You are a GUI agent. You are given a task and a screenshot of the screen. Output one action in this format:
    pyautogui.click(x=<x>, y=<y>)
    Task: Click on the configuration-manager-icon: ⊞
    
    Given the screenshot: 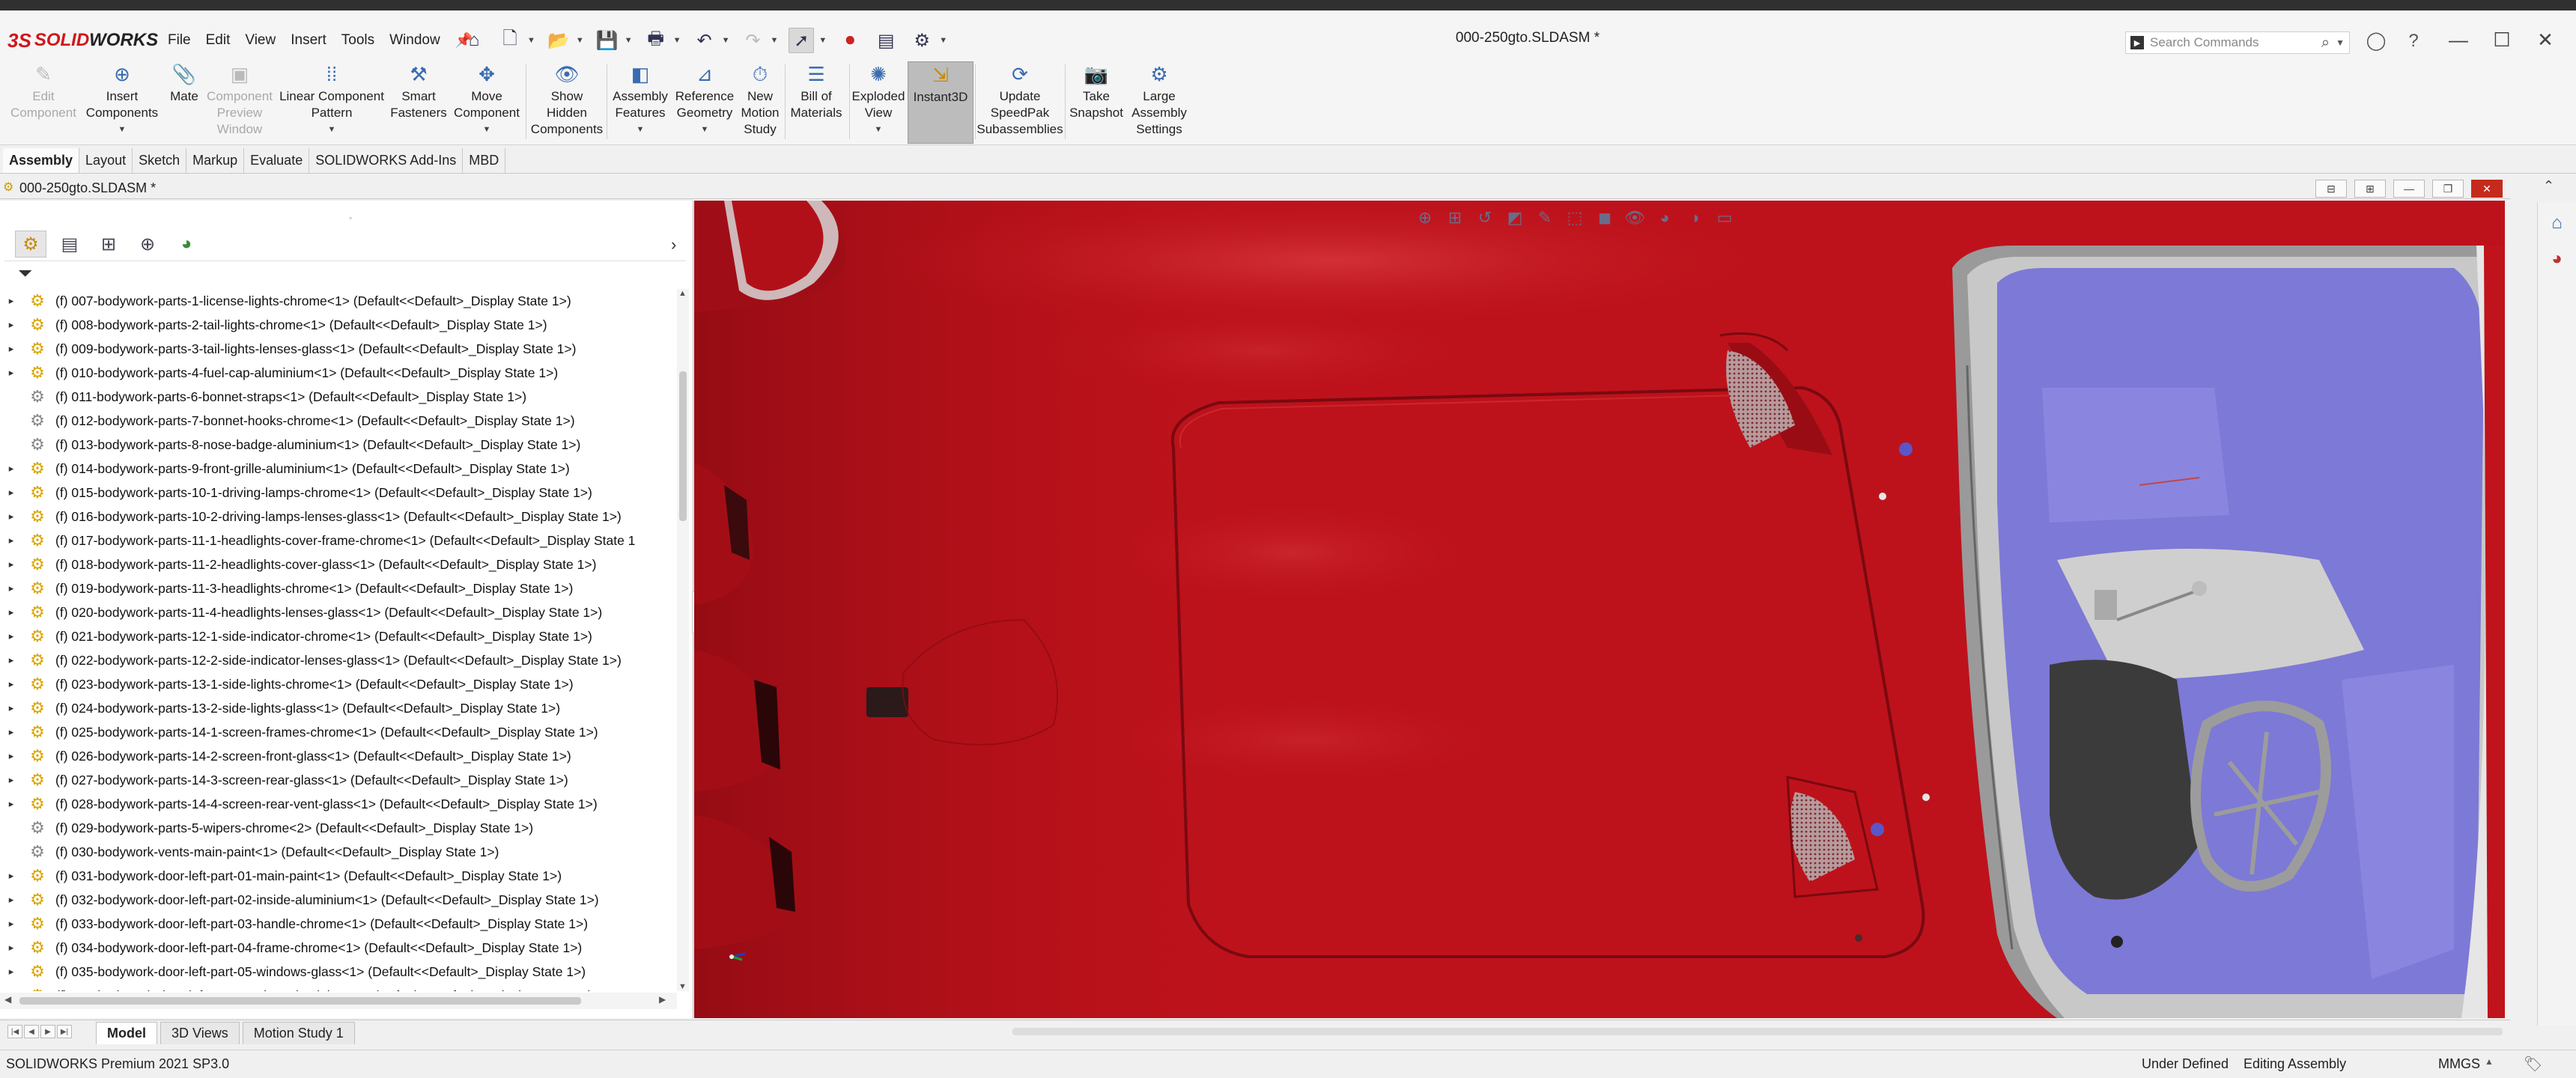 What is the action you would take?
    pyautogui.click(x=108, y=244)
    